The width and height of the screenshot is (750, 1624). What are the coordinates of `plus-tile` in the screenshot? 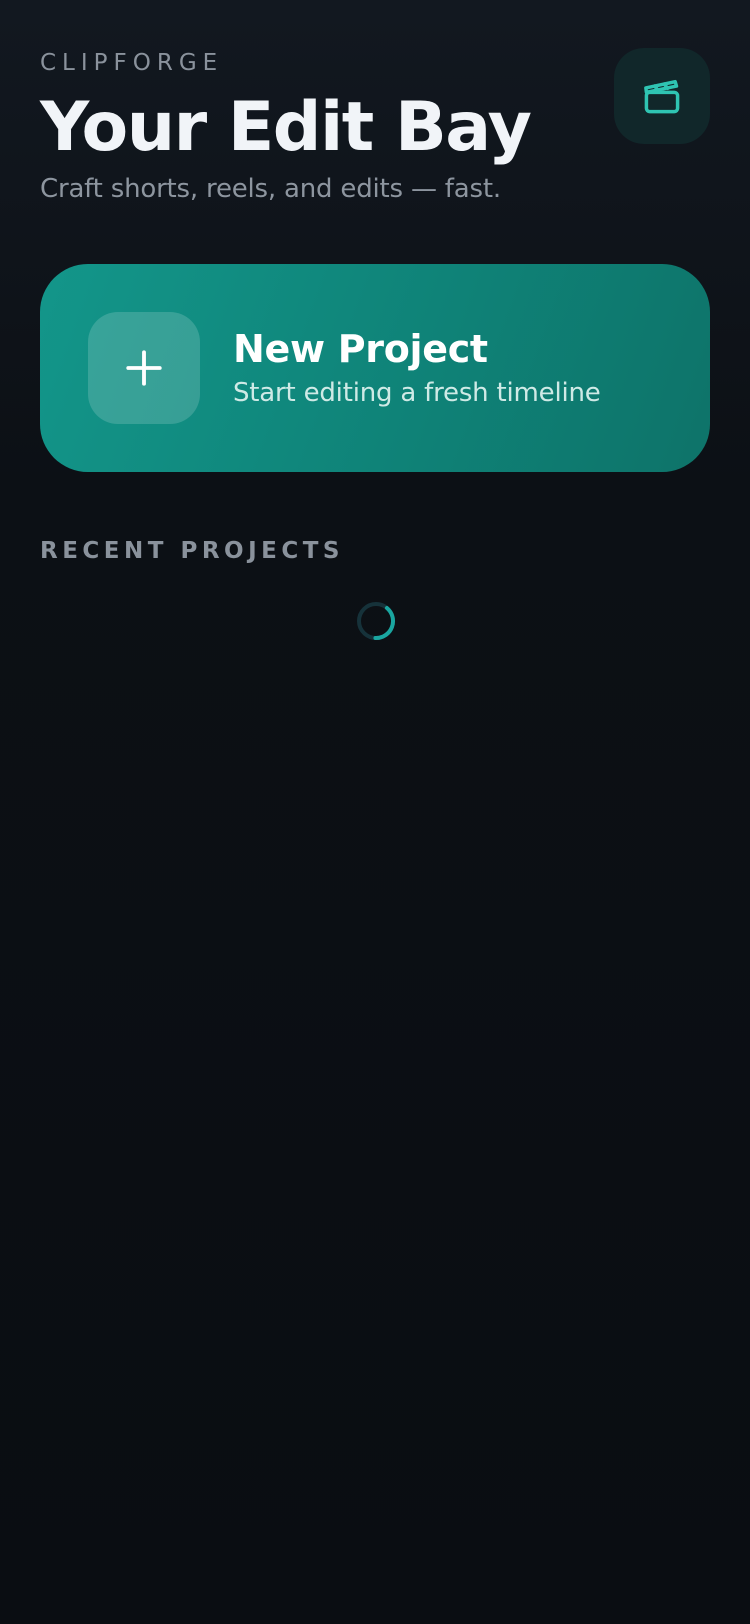 It's located at (144, 368).